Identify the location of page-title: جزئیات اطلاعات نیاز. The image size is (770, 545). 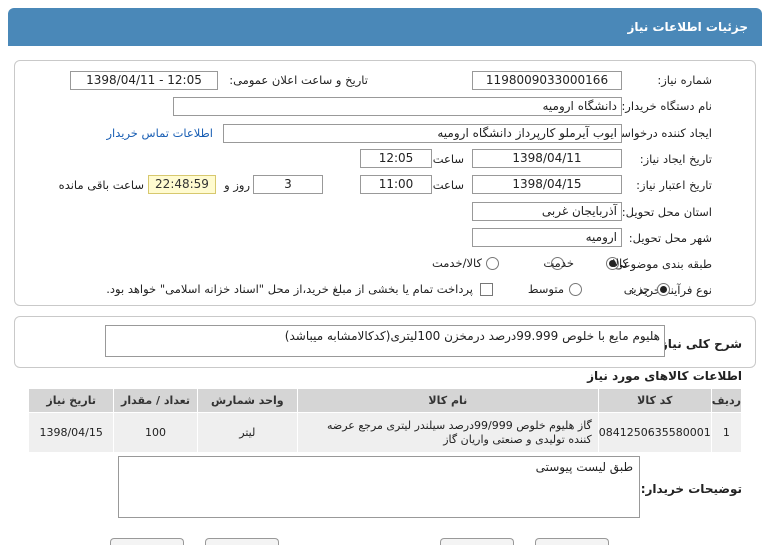
(687, 27).